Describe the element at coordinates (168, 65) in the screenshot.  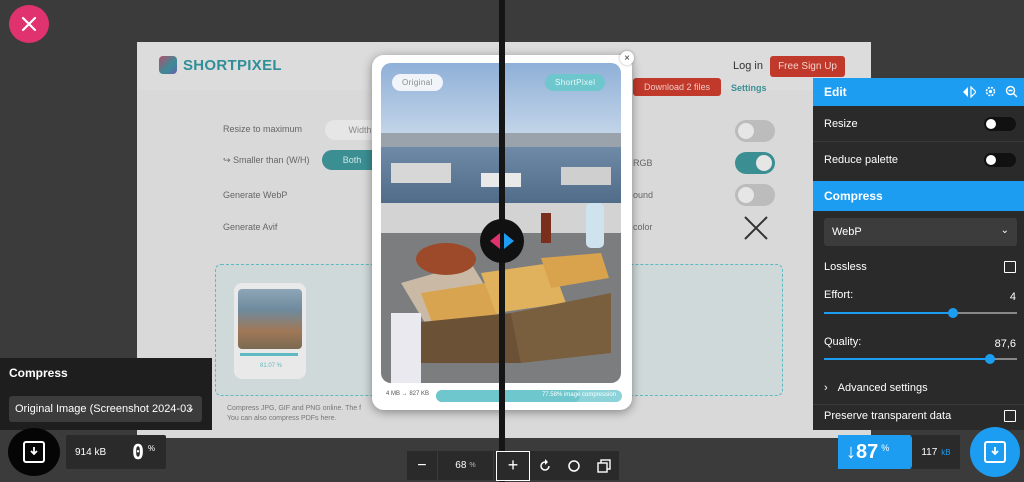
I see `shortpixel-logo-icon` at that location.